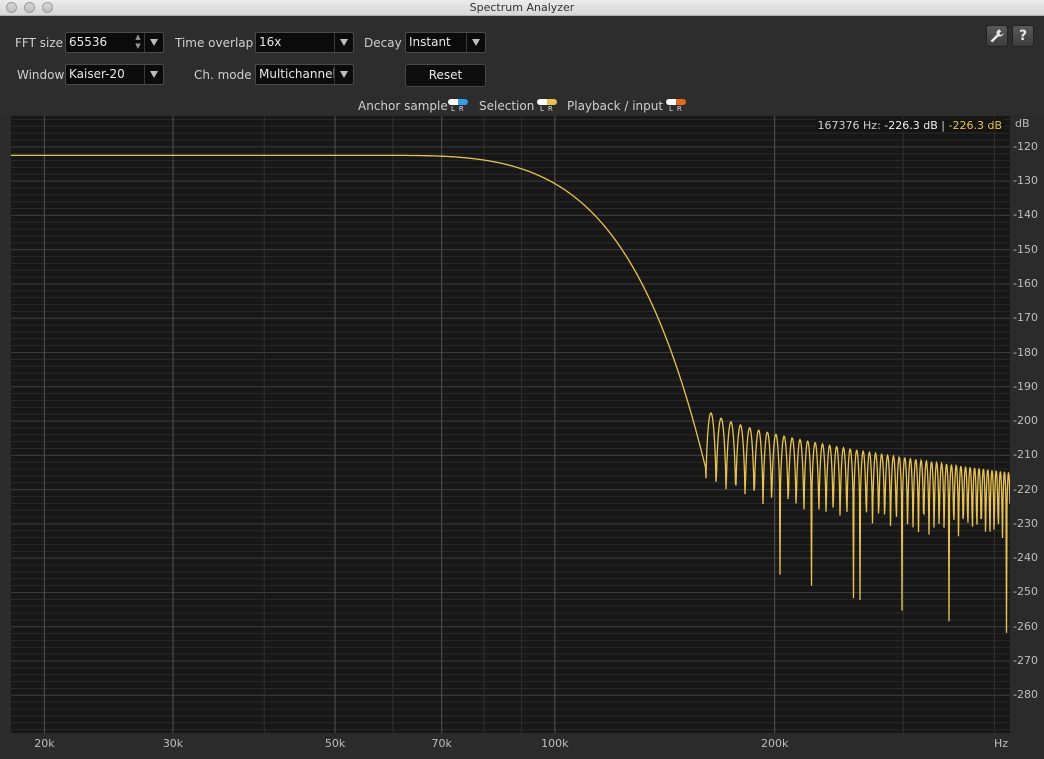  I want to click on y-tick-label: -160, so click(1025, 283).